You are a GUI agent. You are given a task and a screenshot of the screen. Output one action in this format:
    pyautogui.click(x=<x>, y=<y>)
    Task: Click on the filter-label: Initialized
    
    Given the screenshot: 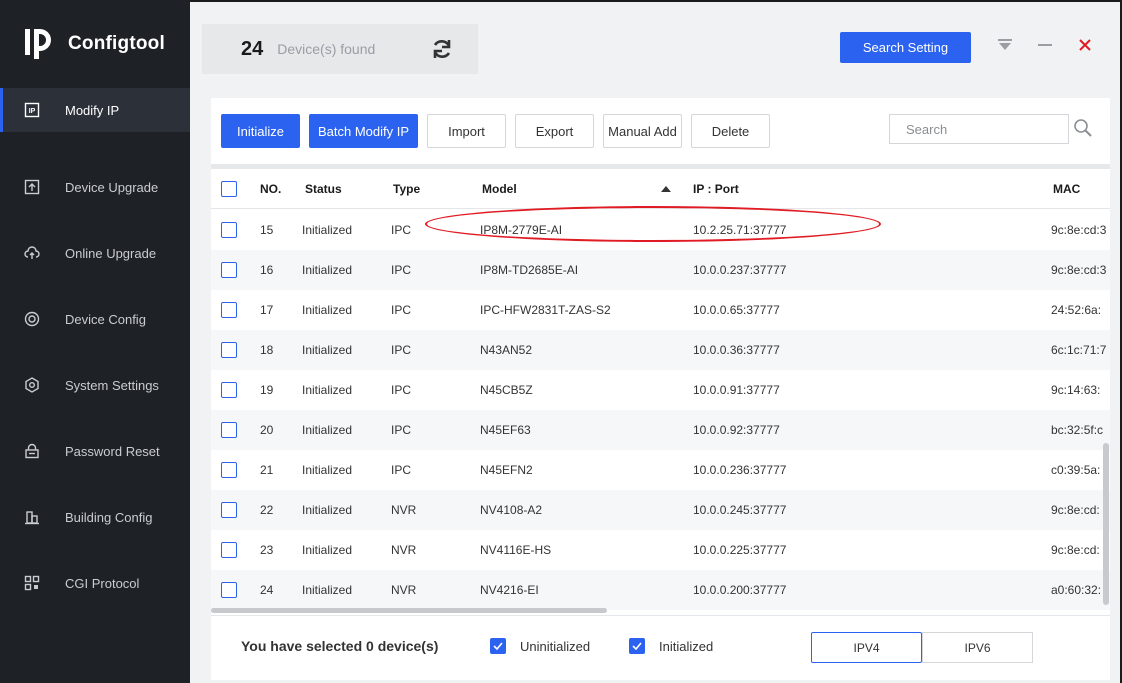 What is the action you would take?
    pyautogui.click(x=686, y=646)
    